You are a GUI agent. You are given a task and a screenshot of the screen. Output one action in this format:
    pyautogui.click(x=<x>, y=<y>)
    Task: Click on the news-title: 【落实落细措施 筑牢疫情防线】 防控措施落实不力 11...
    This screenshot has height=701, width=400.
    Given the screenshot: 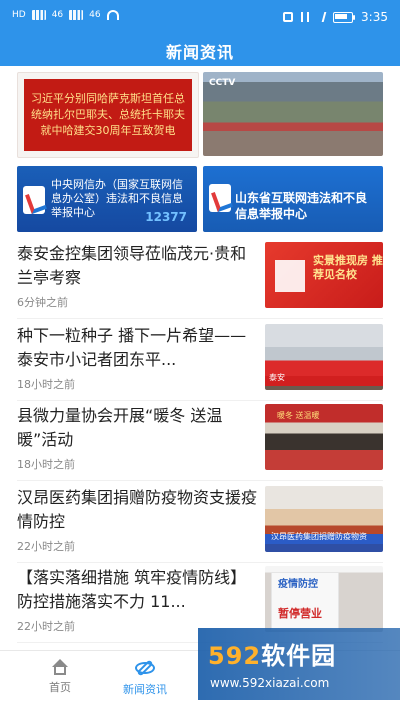 What is the action you would take?
    pyautogui.click(x=132, y=589)
    